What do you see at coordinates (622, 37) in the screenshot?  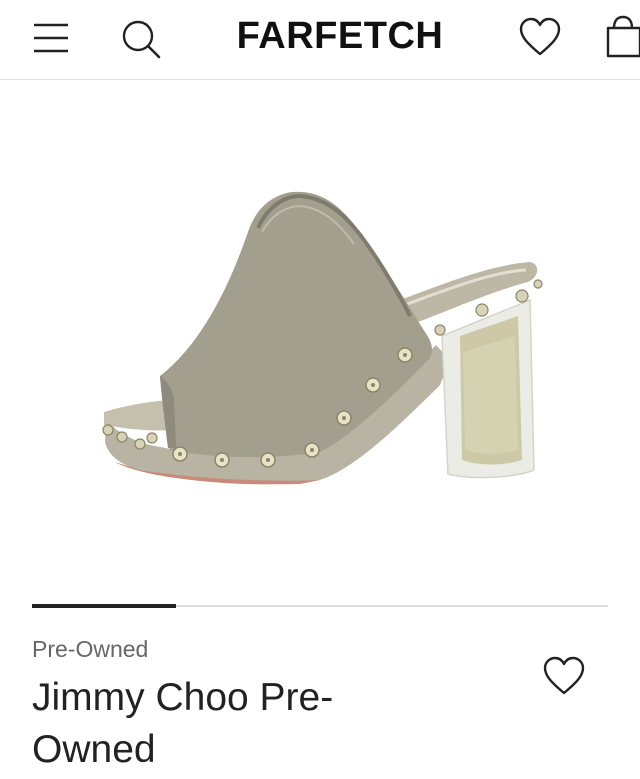 I see `shopping-bag-icon` at bounding box center [622, 37].